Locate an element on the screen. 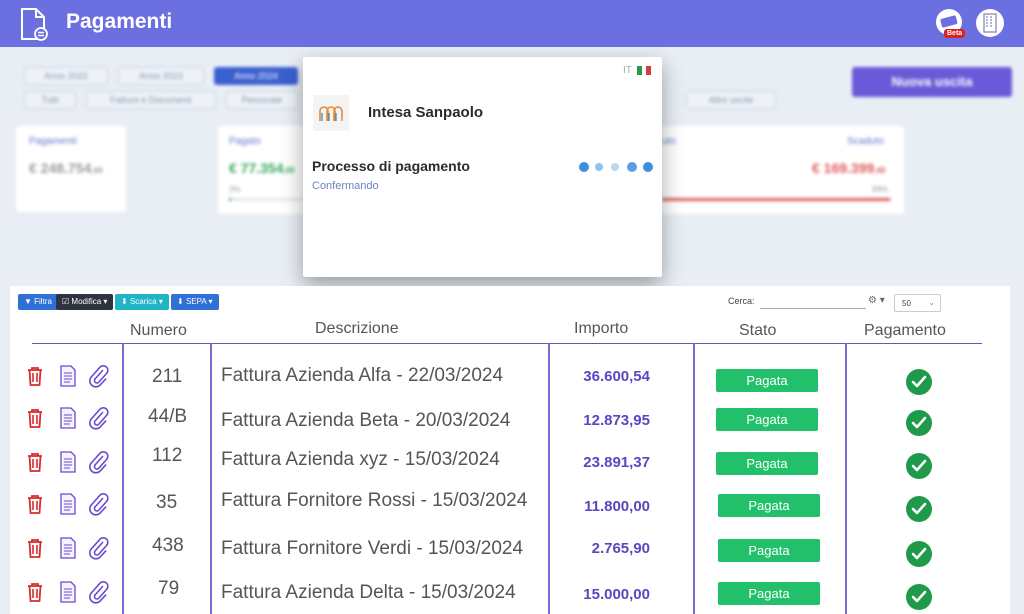 This screenshot has height=614, width=1024. invoice-description: Fattura Azienda Delta - 15/03/2024 is located at coordinates (368, 592).